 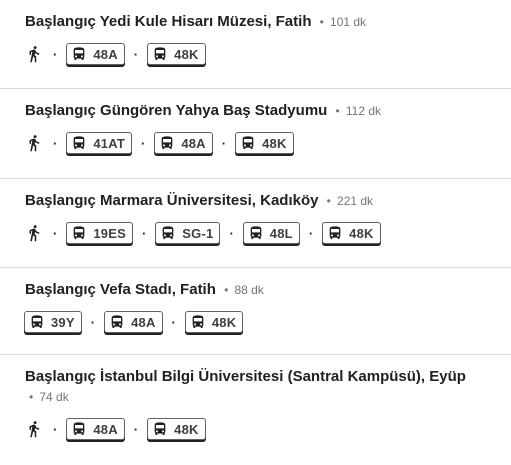 I want to click on bus-line-chip: 41AT, so click(x=99, y=143).